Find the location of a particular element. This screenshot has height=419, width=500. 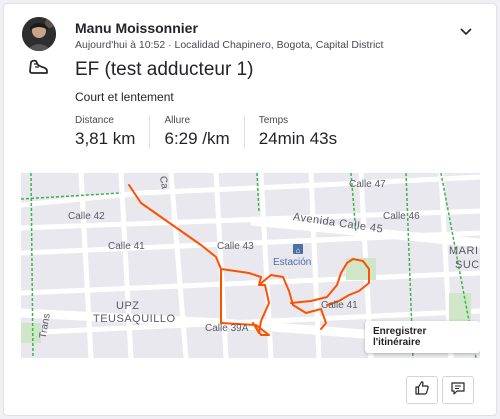

stat-label: Temps is located at coordinates (273, 120).